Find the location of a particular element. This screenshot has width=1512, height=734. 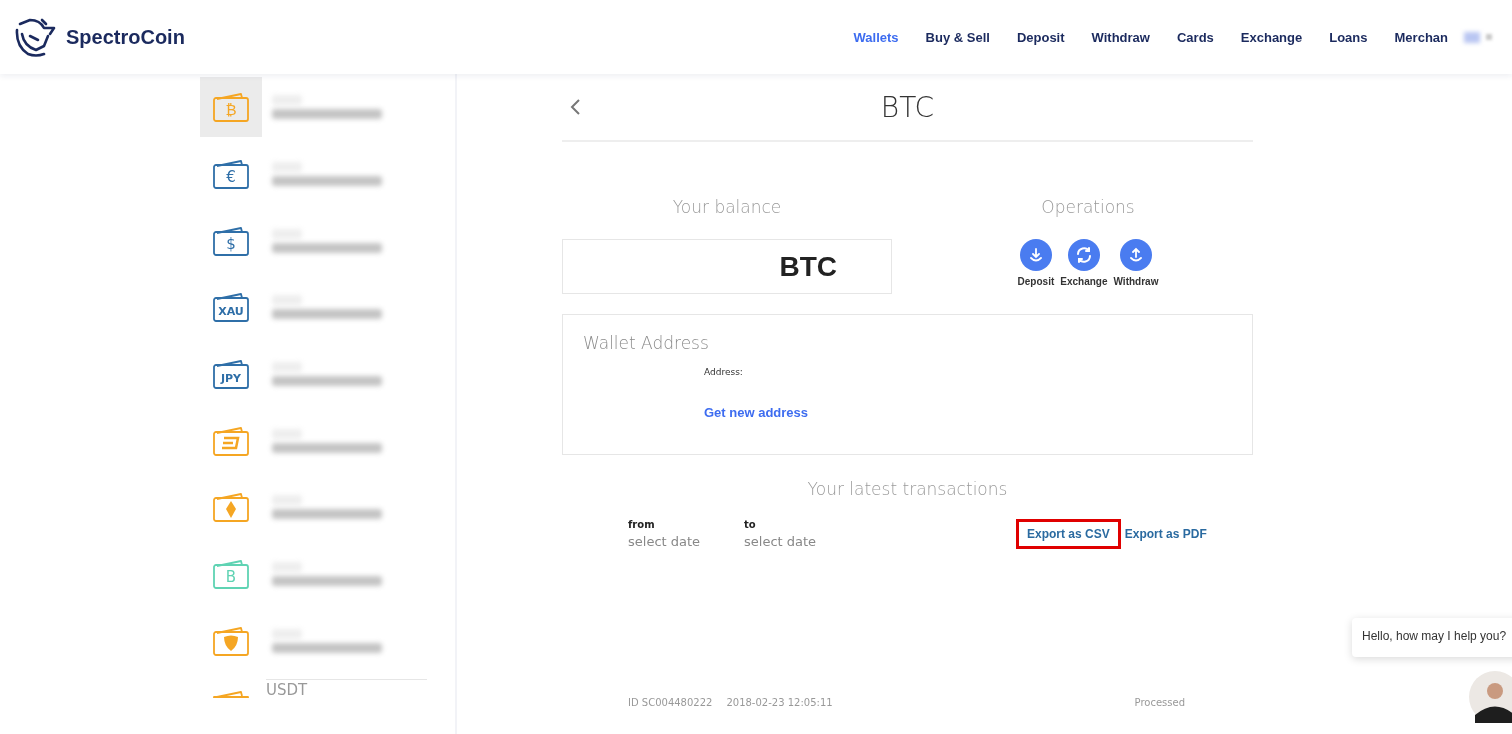

nav-link: Wallets is located at coordinates (876, 37).